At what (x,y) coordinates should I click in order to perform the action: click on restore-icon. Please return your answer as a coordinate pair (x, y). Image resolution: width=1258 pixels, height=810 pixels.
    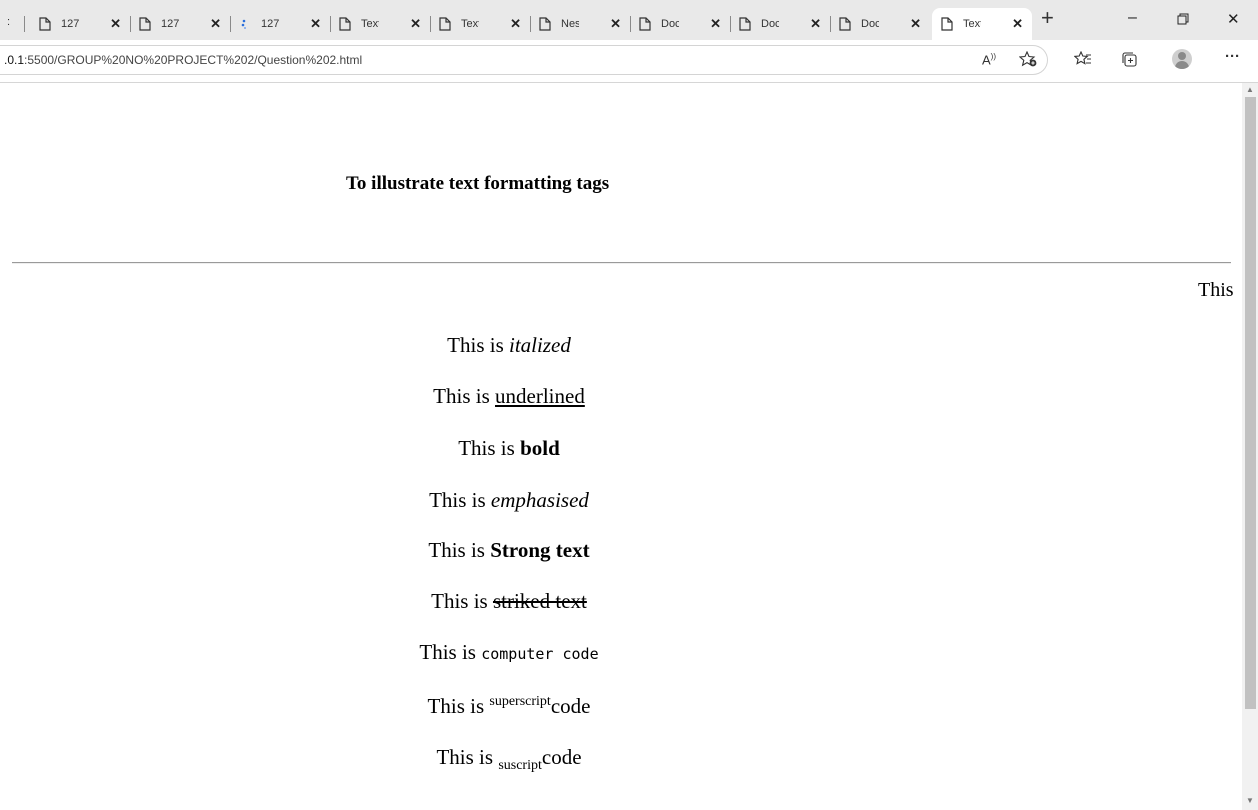
    Looking at the image, I should click on (1183, 21).